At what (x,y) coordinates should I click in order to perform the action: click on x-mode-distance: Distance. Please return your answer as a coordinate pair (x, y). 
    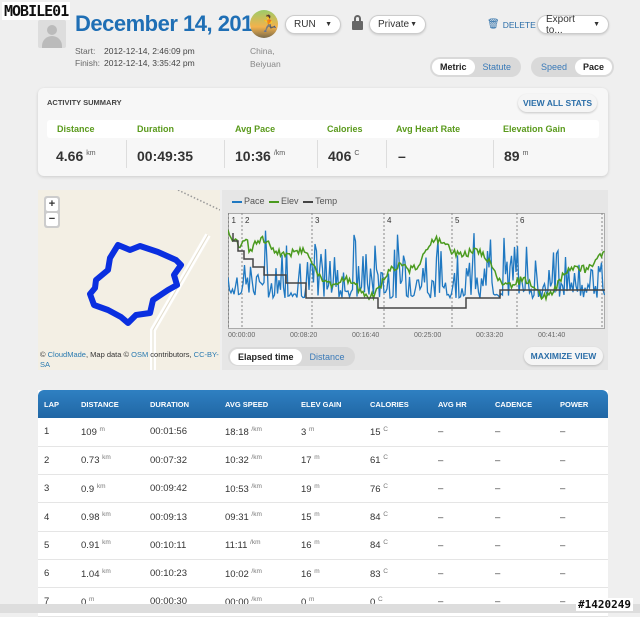
    Looking at the image, I should click on (327, 357).